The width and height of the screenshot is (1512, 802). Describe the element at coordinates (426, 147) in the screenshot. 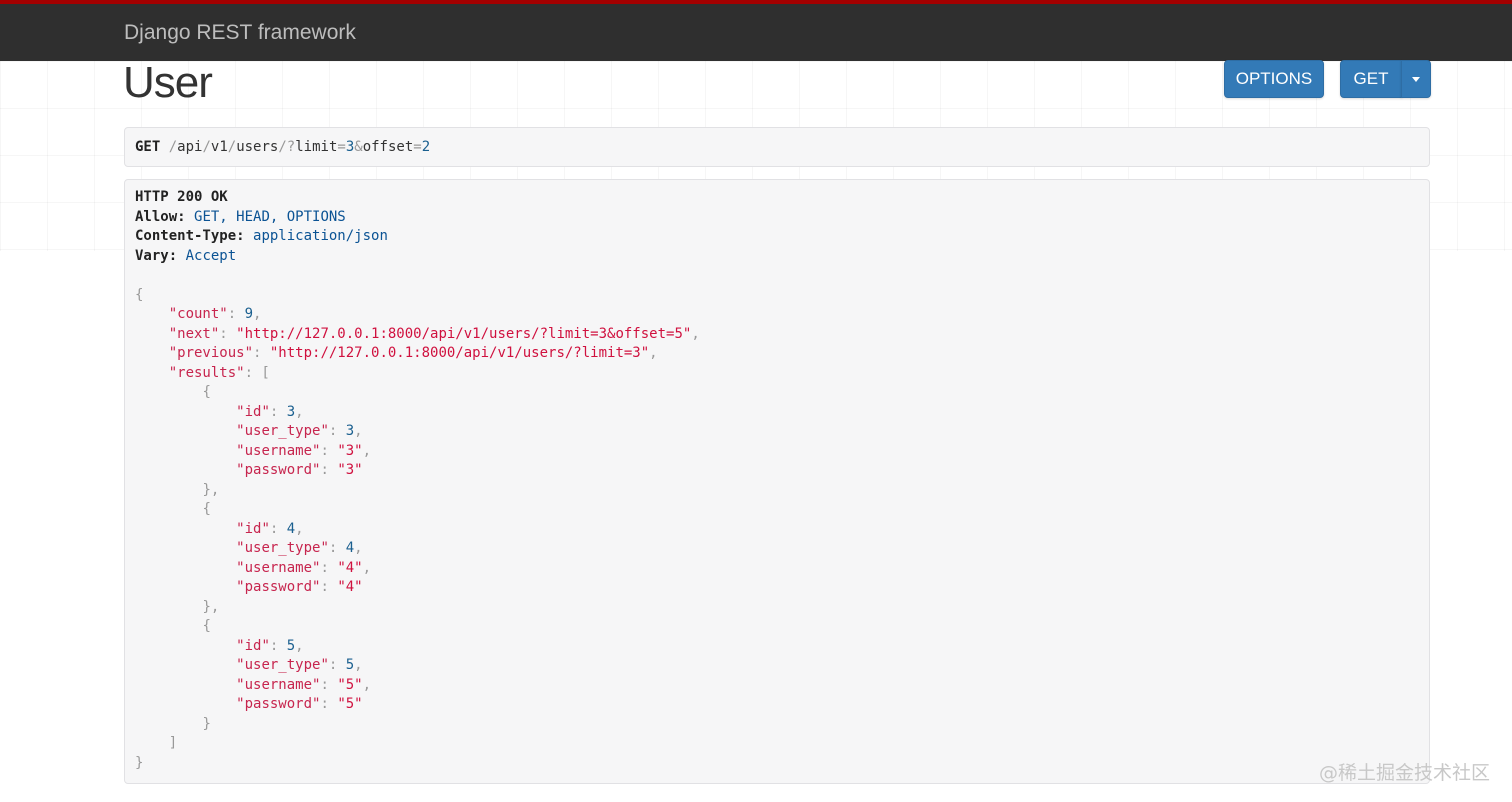

I see `path-part: 2` at that location.